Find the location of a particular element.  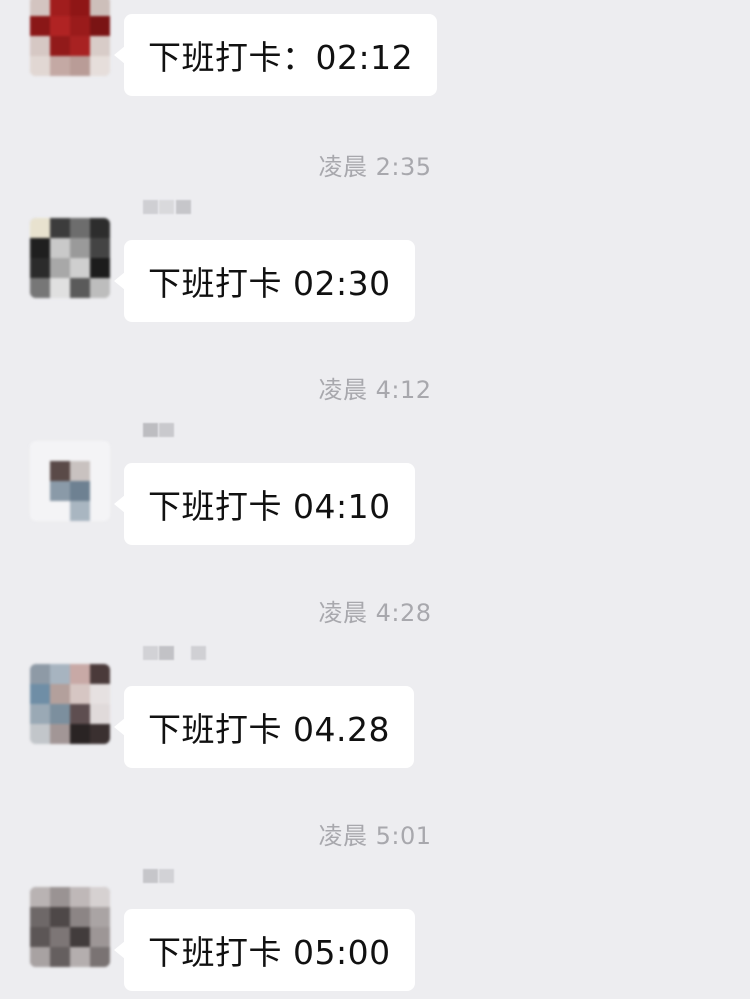

message-text: 下班打卡 05:00 is located at coordinates (269, 952).